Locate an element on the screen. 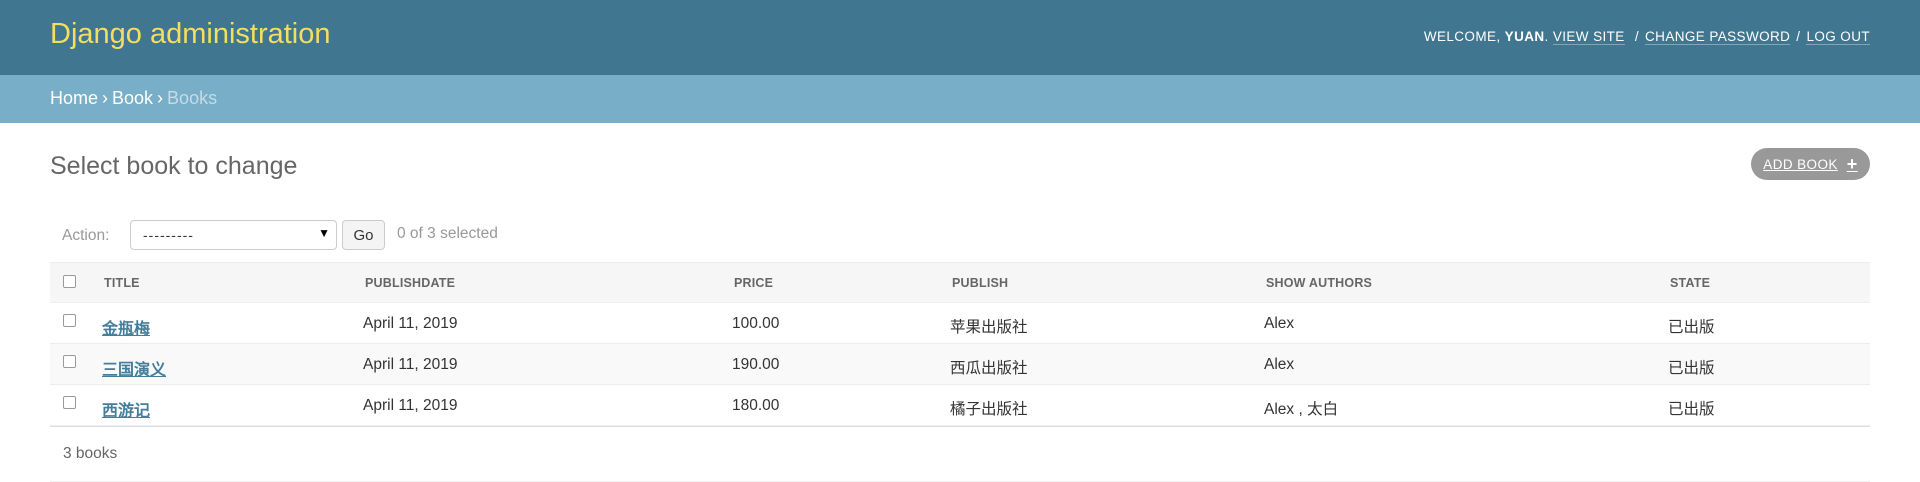 This screenshot has height=482, width=1920. book-title-link: 西游记 is located at coordinates (126, 409).